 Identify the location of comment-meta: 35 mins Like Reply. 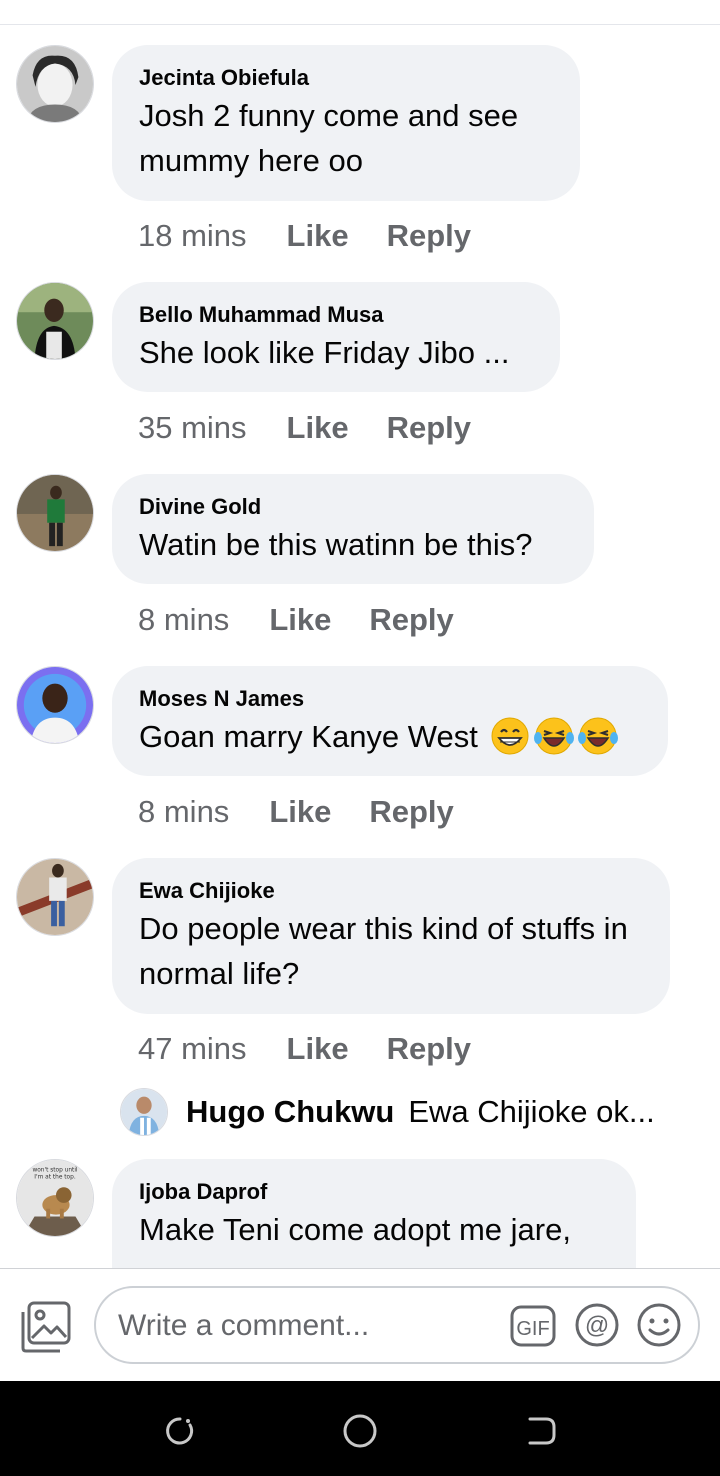
(323, 428).